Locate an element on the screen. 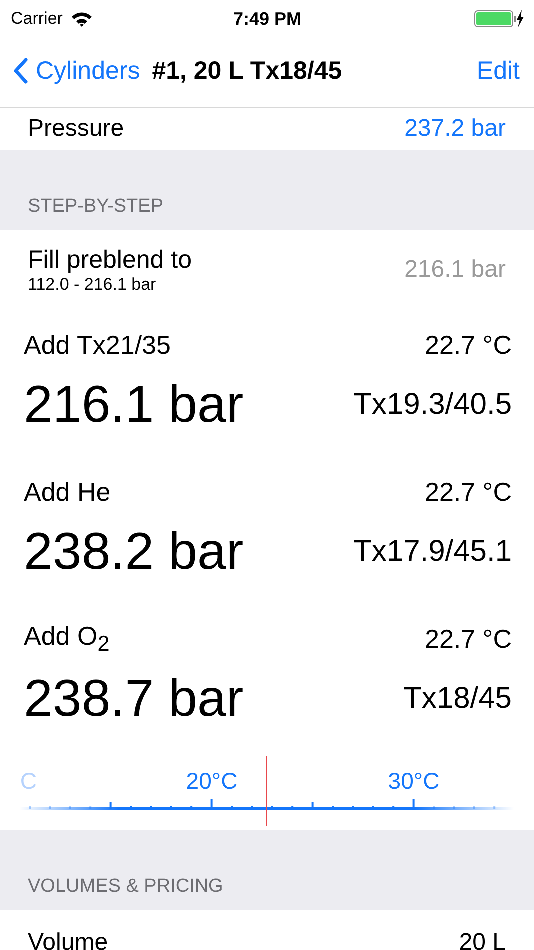  step-label: Add Tx21/35 is located at coordinates (97, 345).